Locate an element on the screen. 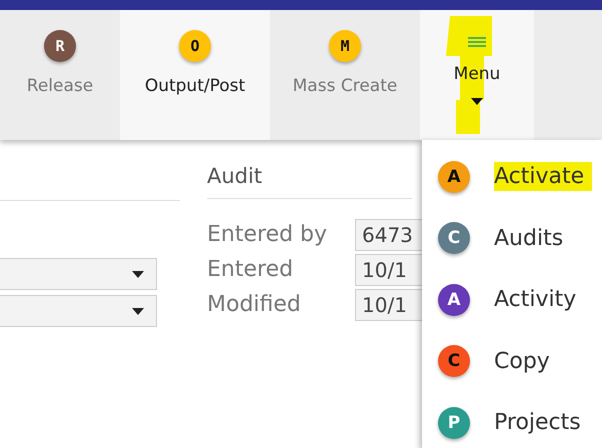 This screenshot has width=602, height=448. field-label: Modified is located at coordinates (254, 305).